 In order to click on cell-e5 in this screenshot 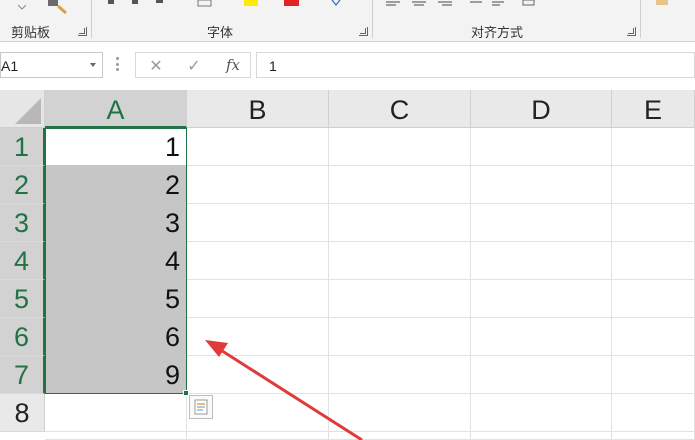, I will do `click(653, 299)`.